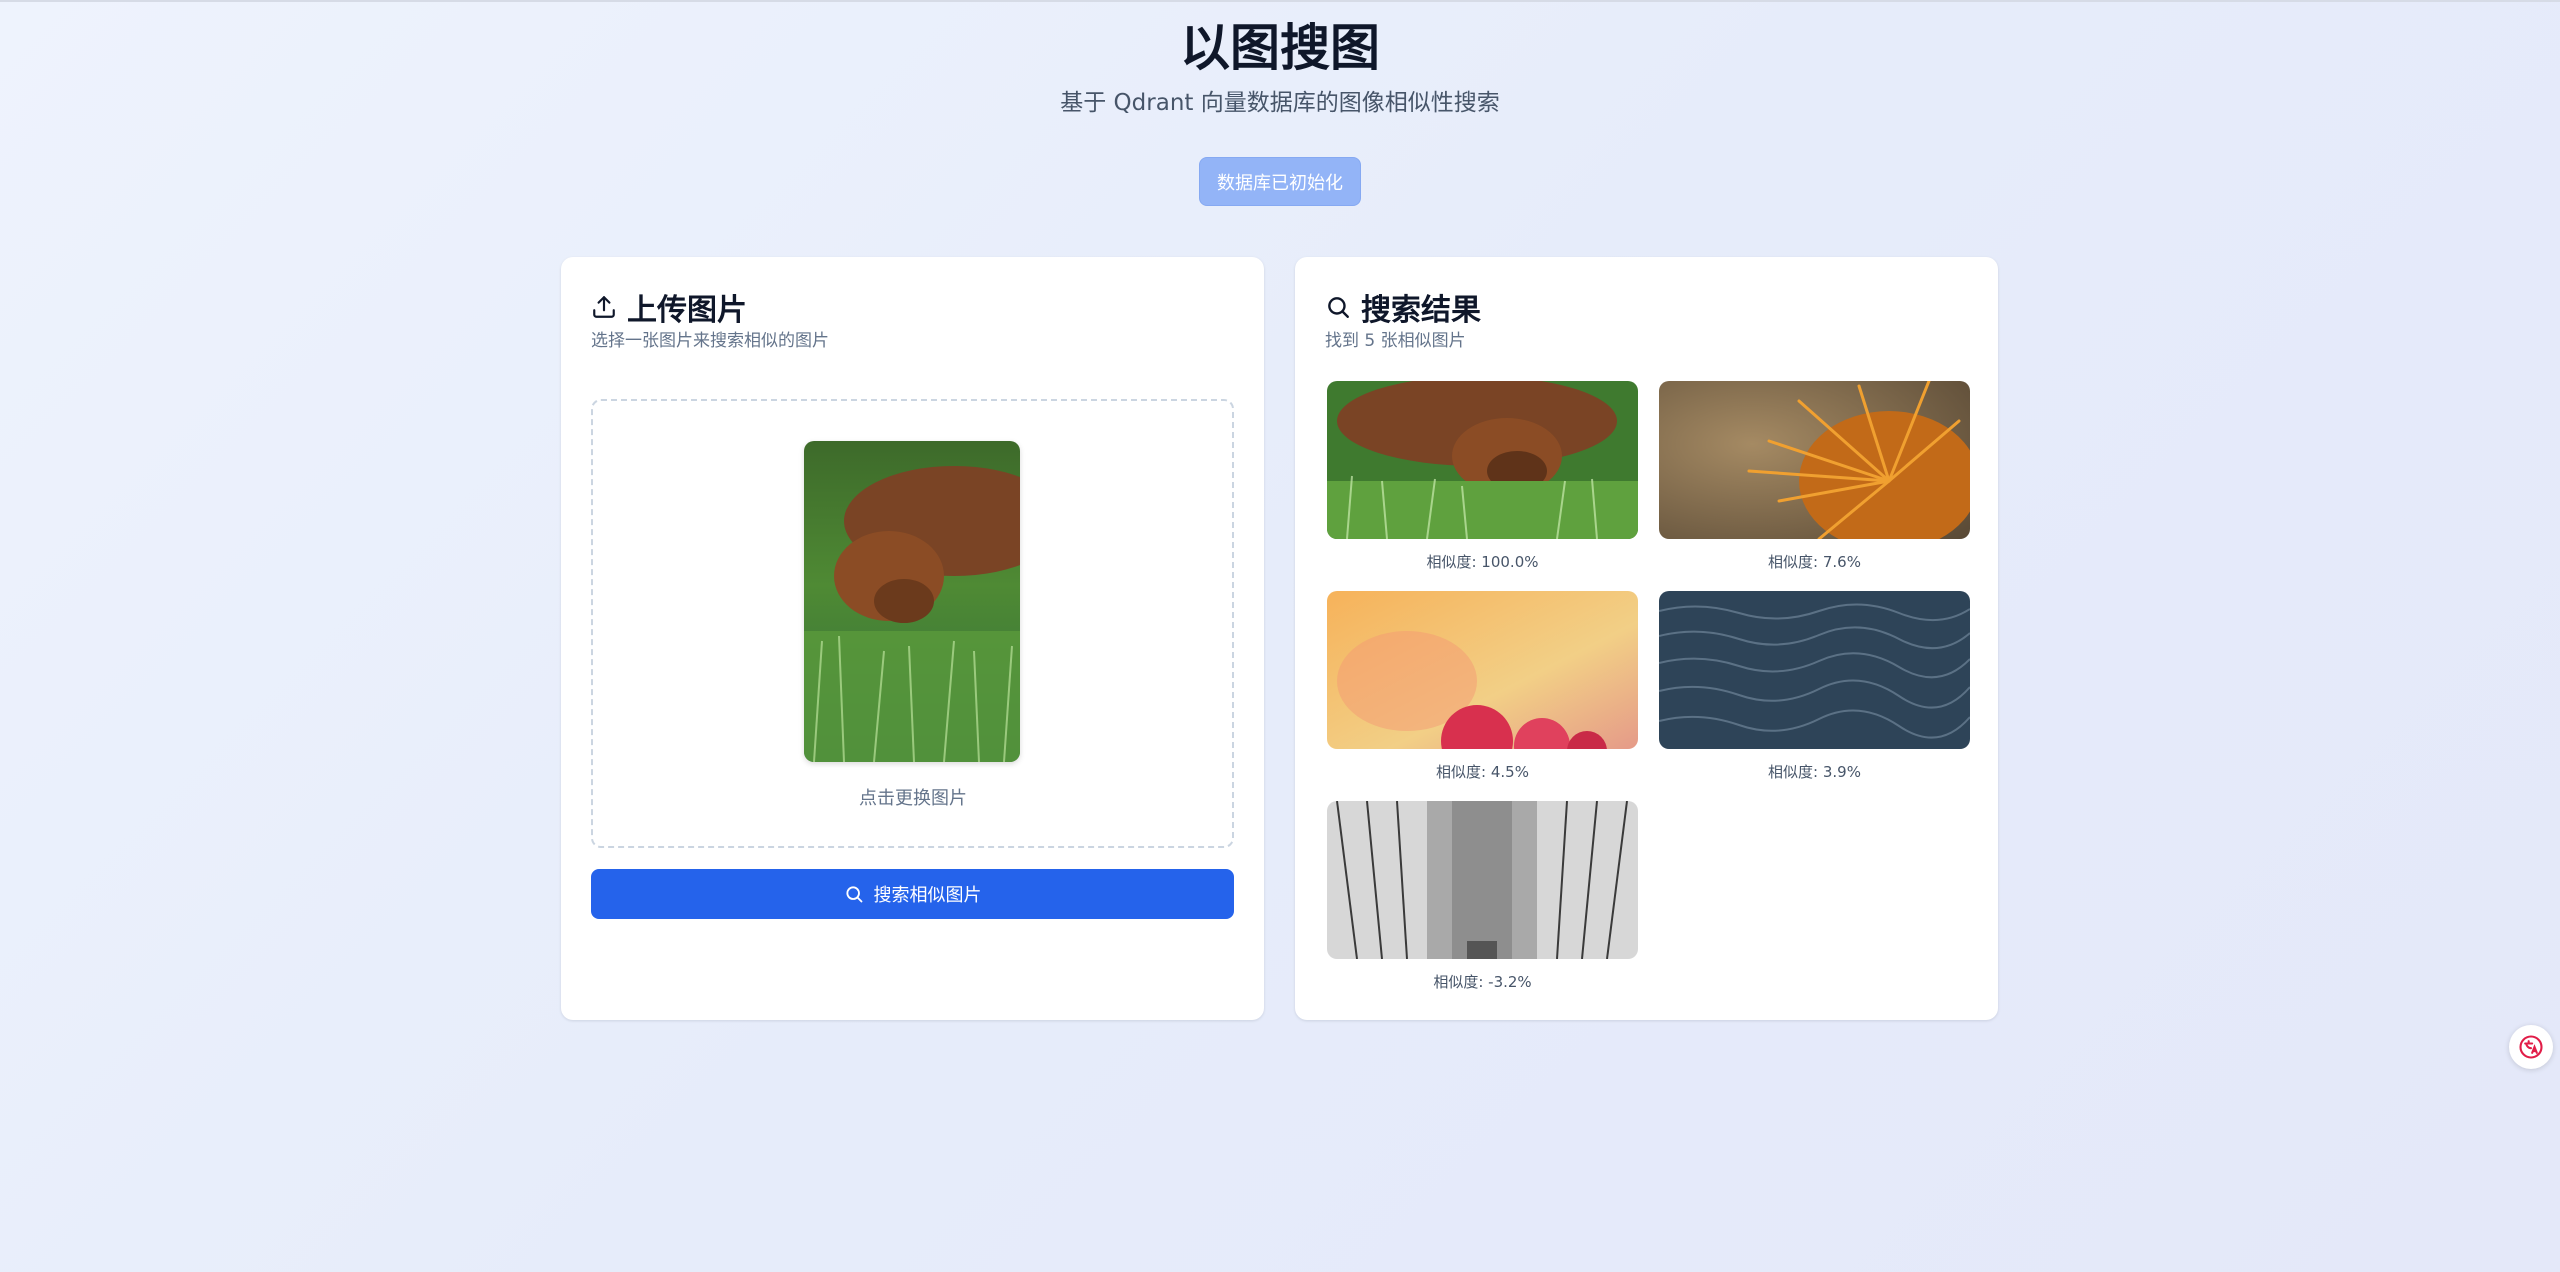 The height and width of the screenshot is (1272, 2560). What do you see at coordinates (604, 307) in the screenshot?
I see `upload-icon` at bounding box center [604, 307].